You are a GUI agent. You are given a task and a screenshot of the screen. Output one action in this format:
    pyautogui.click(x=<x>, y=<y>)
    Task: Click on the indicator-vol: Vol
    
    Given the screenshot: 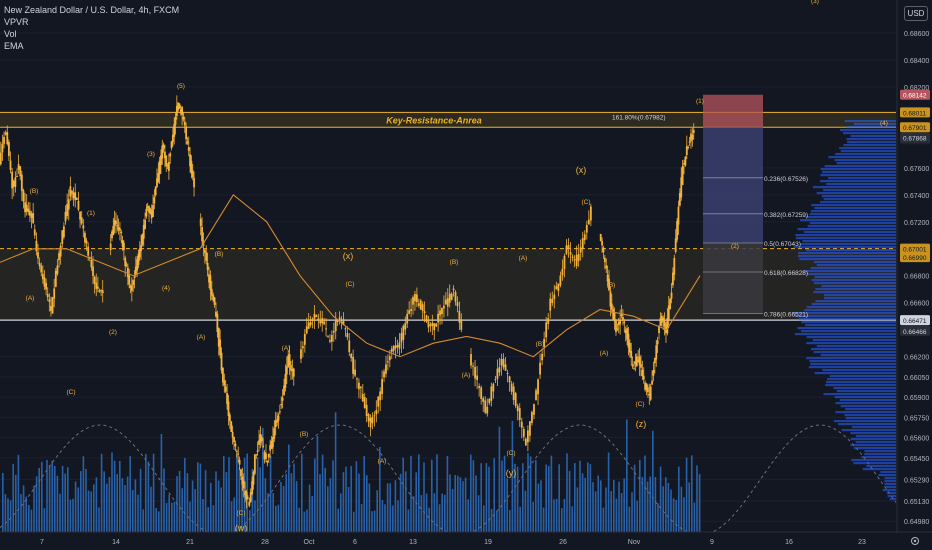 What is the action you would take?
    pyautogui.click(x=91, y=34)
    